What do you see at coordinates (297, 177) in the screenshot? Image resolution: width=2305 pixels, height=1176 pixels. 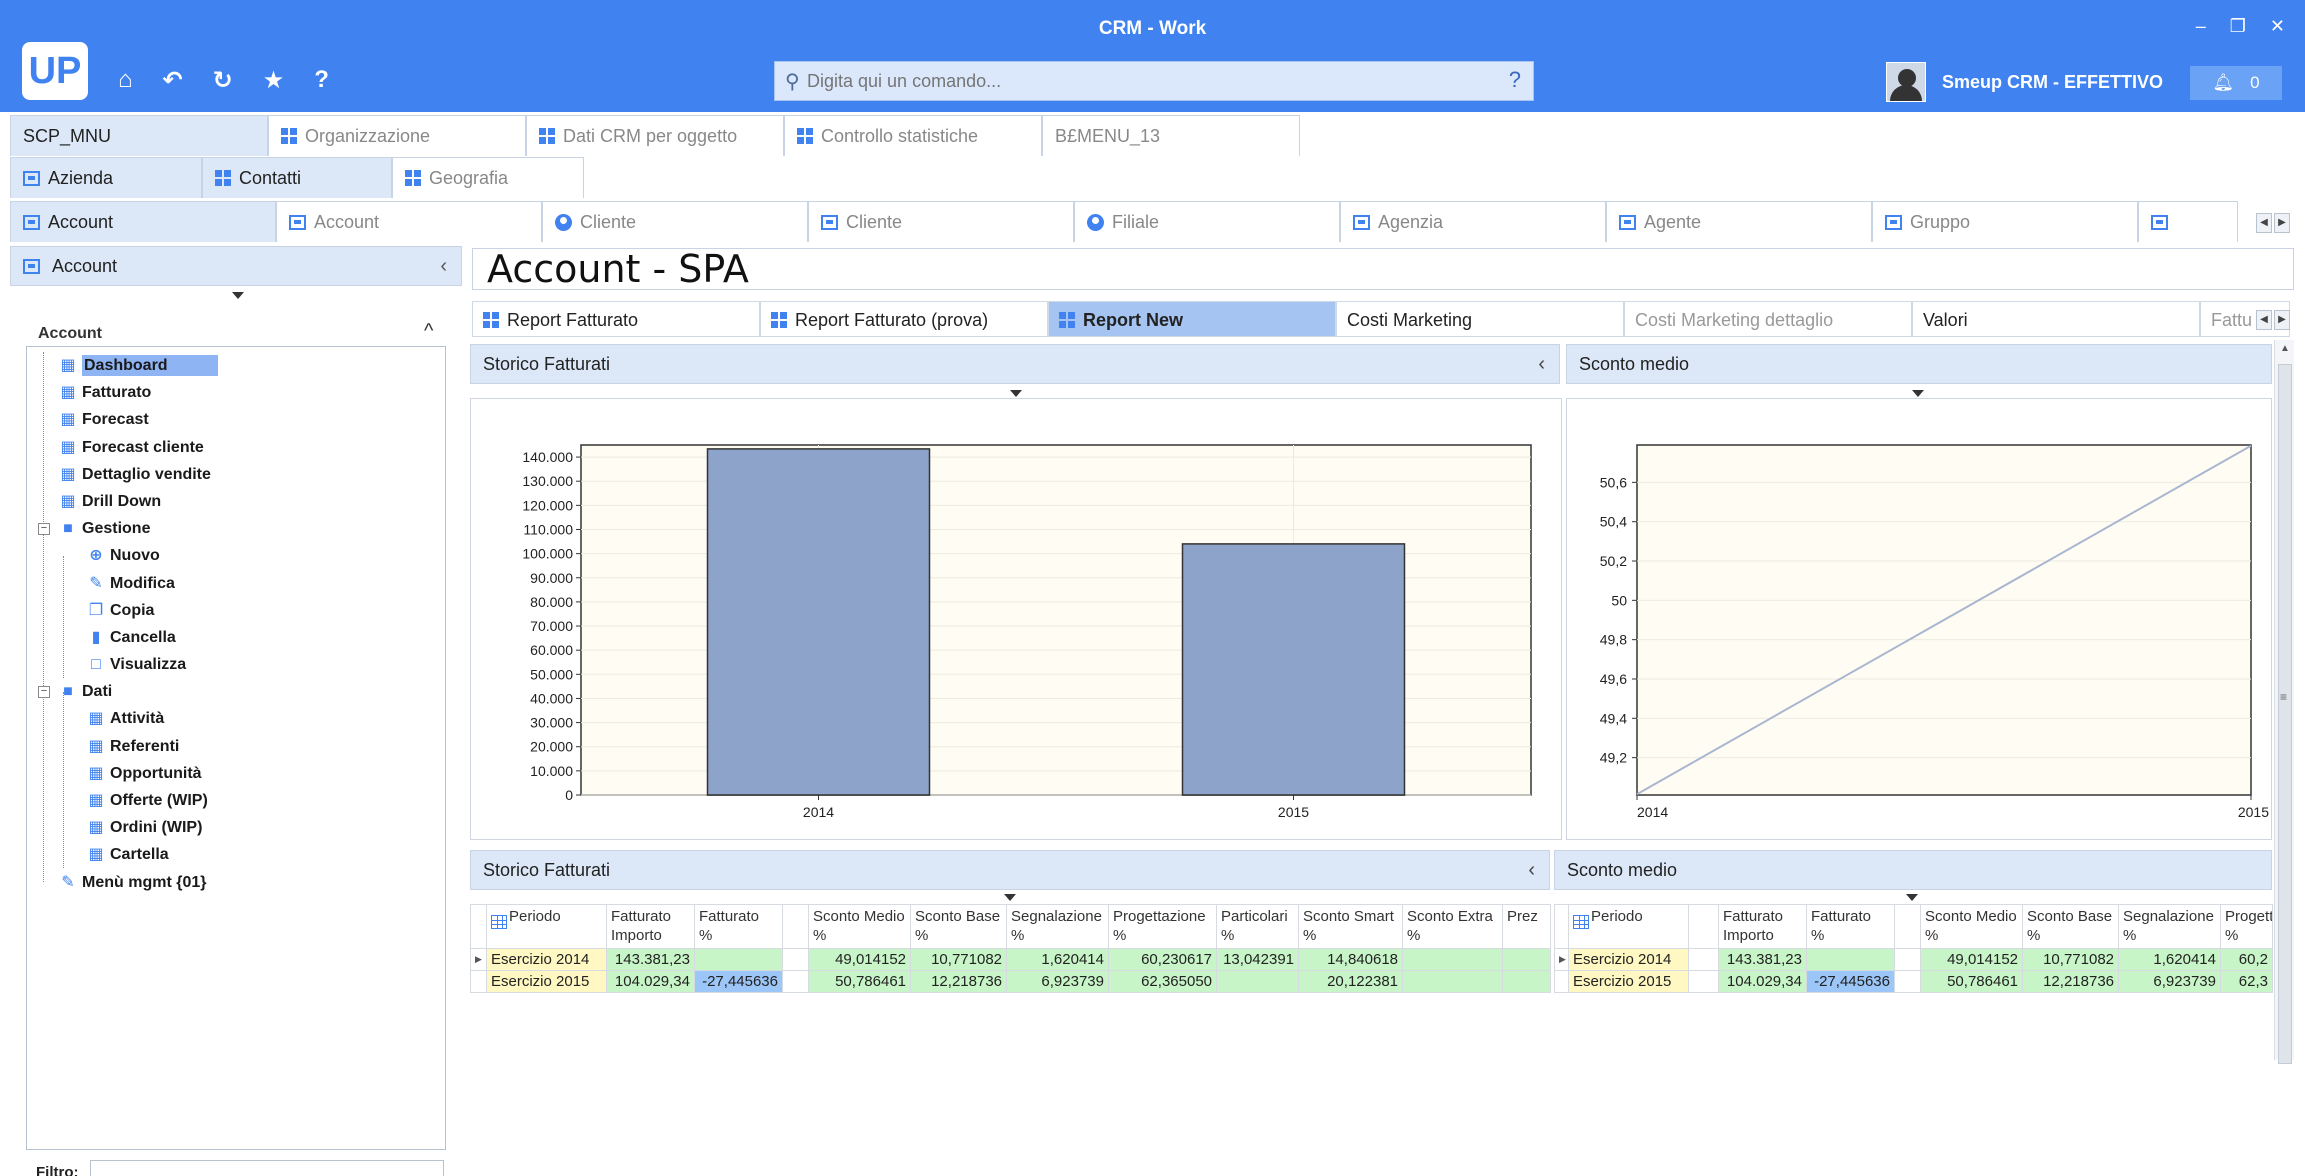 I see `tab-contatti: Contatti` at bounding box center [297, 177].